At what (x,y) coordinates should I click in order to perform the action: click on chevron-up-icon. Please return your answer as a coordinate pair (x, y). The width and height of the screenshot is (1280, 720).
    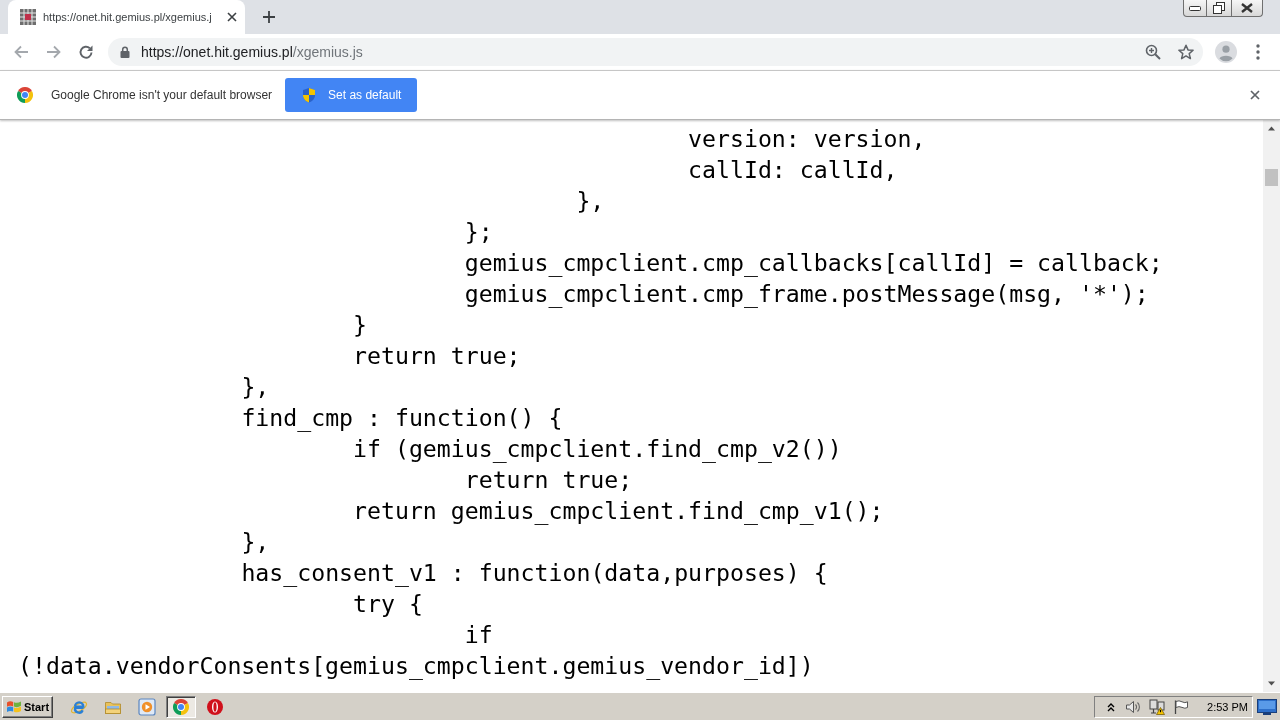
    Looking at the image, I should click on (1111, 706).